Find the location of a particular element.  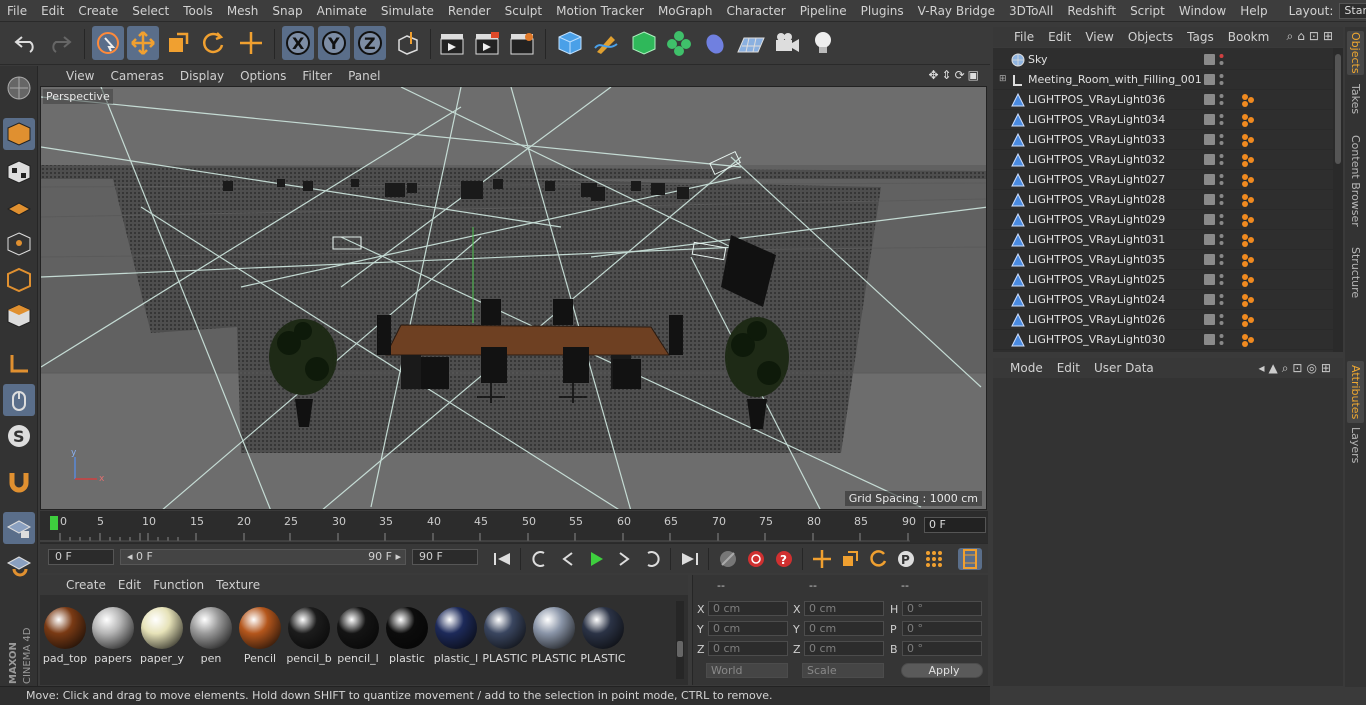

rotation-p-field: 0 ° is located at coordinates (942, 628).